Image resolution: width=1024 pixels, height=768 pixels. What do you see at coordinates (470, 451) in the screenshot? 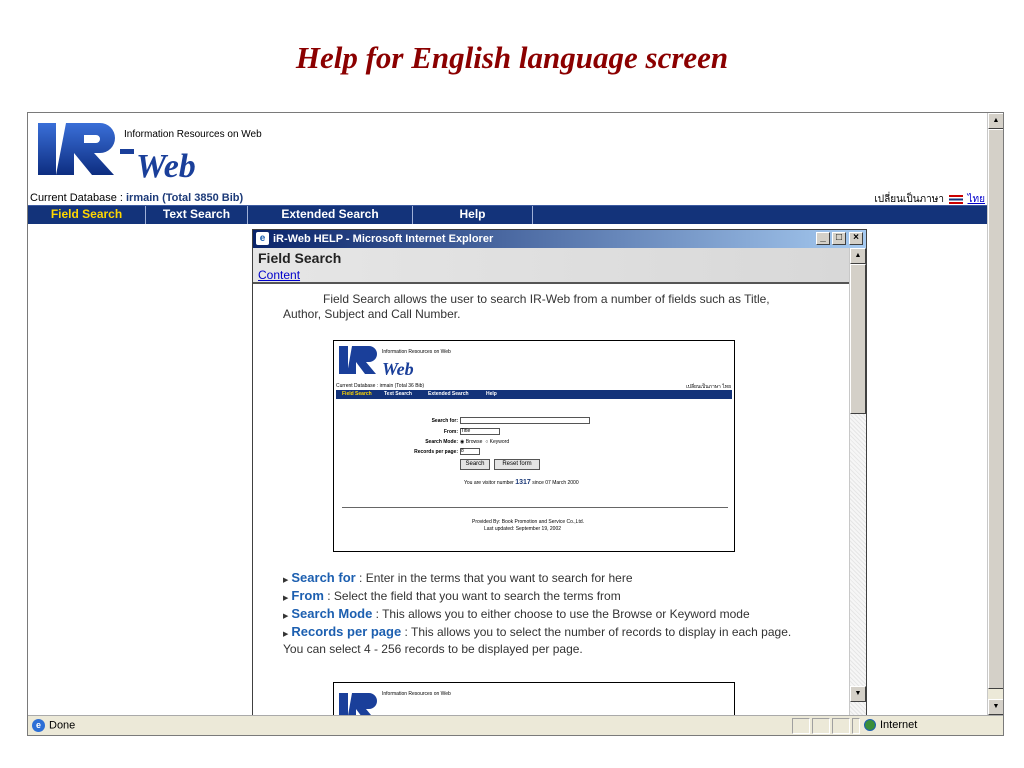
I see `mini-records-select: 8` at bounding box center [470, 451].